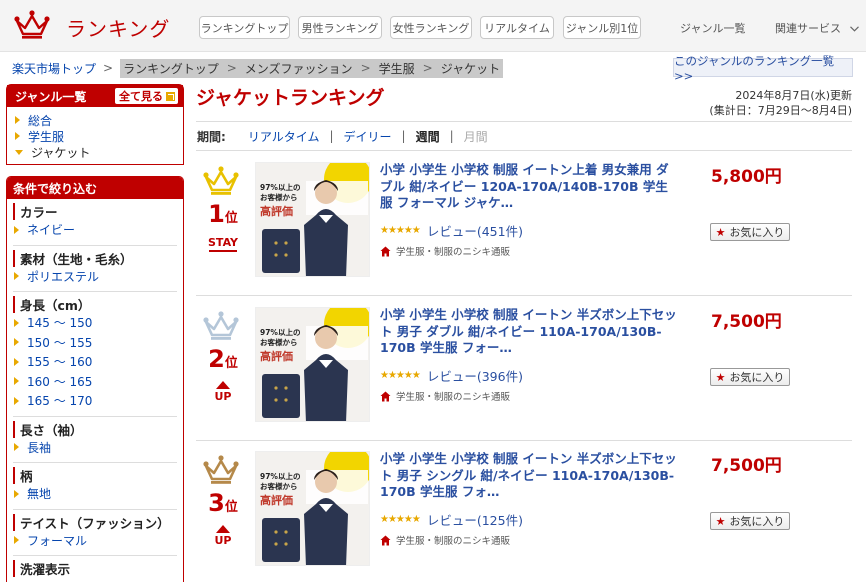 The width and height of the screenshot is (866, 582). I want to click on genre-item-school-uniform: 学生服, so click(95, 136).